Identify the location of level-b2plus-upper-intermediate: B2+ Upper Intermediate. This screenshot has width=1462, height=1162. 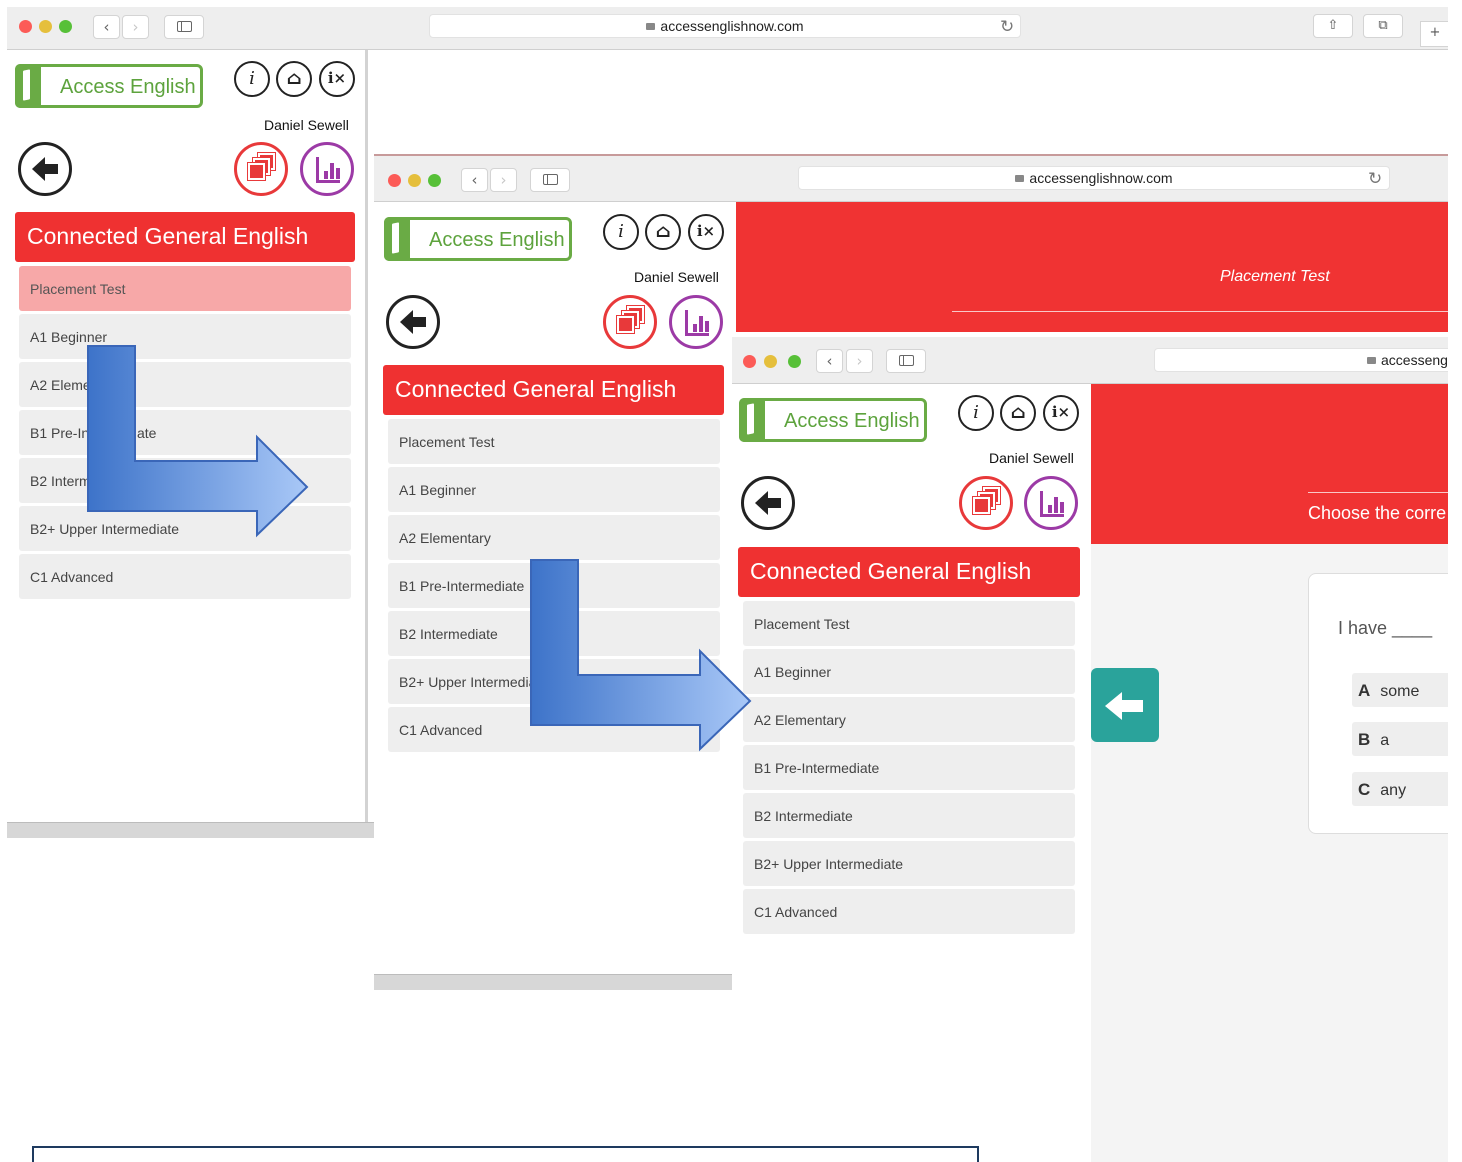
(909, 863).